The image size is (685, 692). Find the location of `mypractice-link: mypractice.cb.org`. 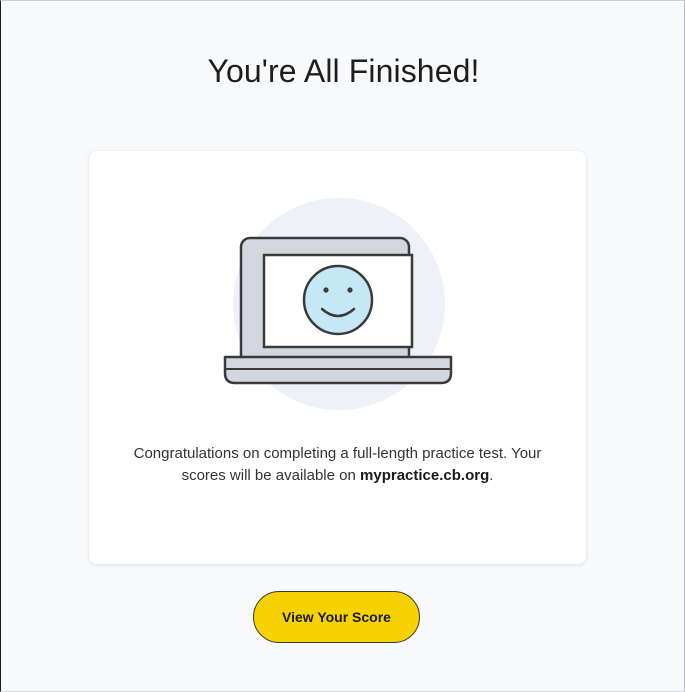

mypractice-link: mypractice.cb.org is located at coordinates (424, 475).